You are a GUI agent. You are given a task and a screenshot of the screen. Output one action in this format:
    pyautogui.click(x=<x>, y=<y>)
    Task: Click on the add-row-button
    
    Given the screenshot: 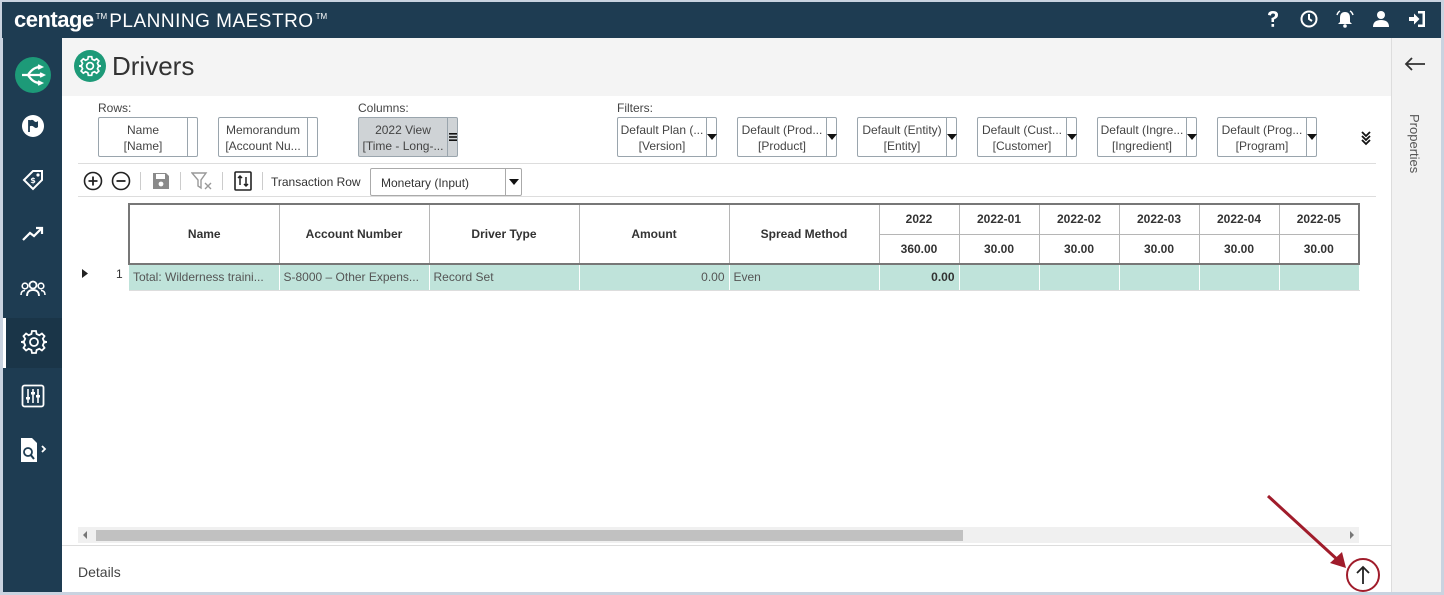 What is the action you would take?
    pyautogui.click(x=93, y=181)
    